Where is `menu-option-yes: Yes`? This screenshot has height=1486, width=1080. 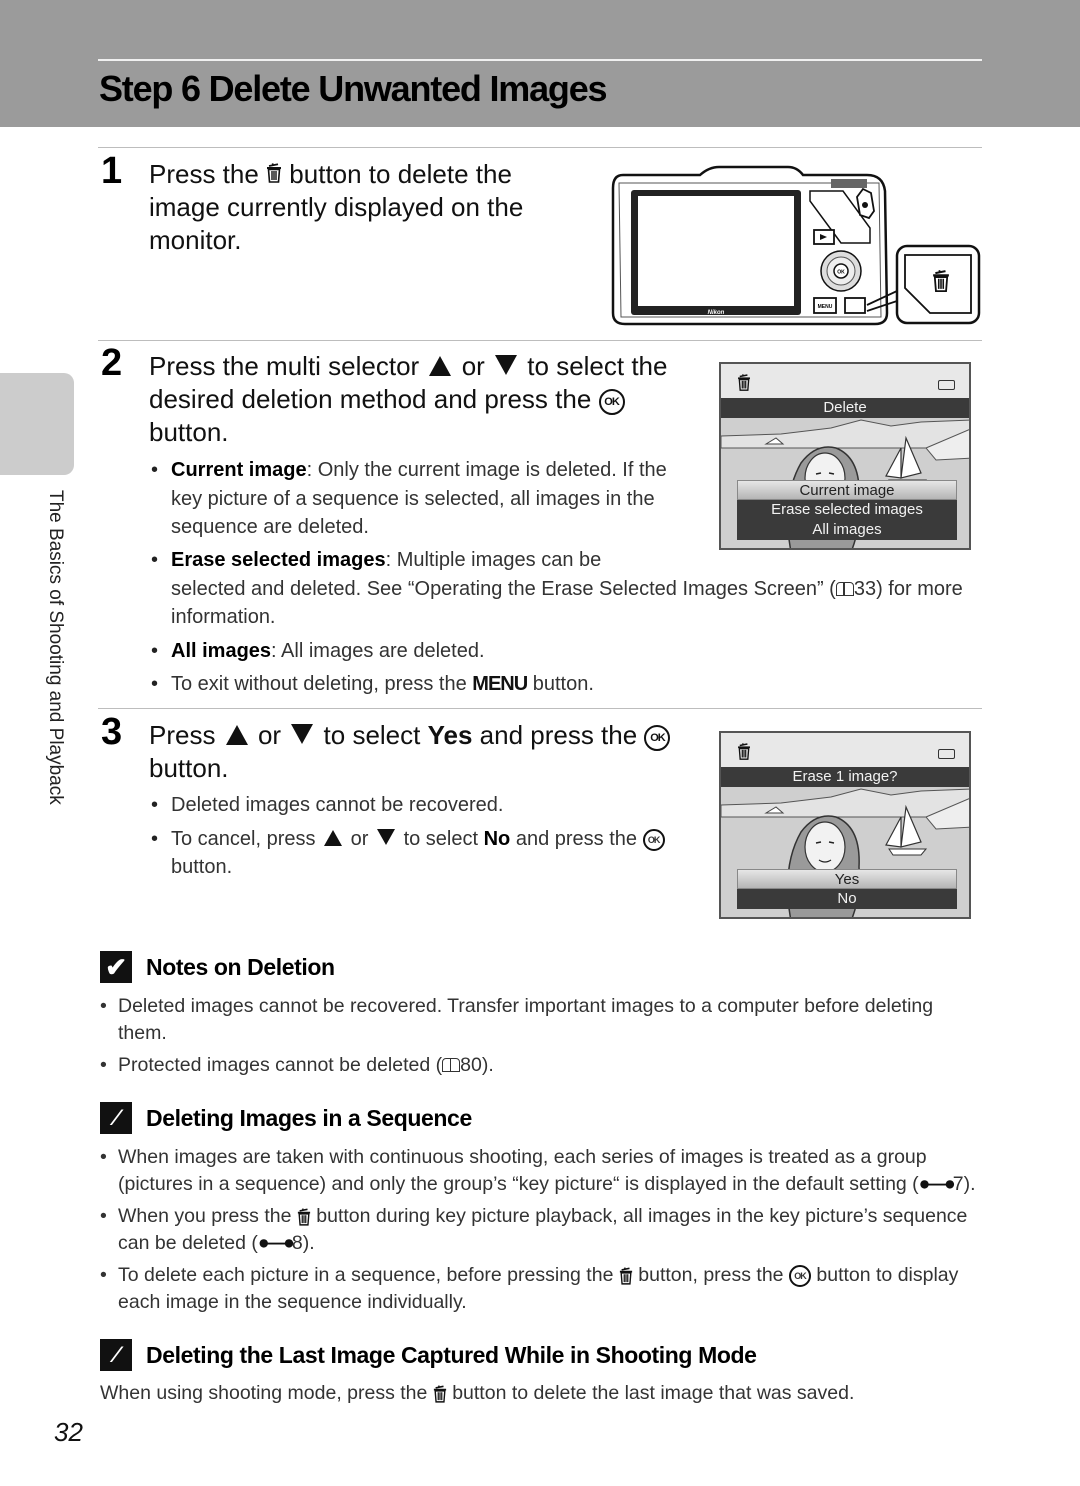
menu-option-yes: Yes is located at coordinates (847, 879).